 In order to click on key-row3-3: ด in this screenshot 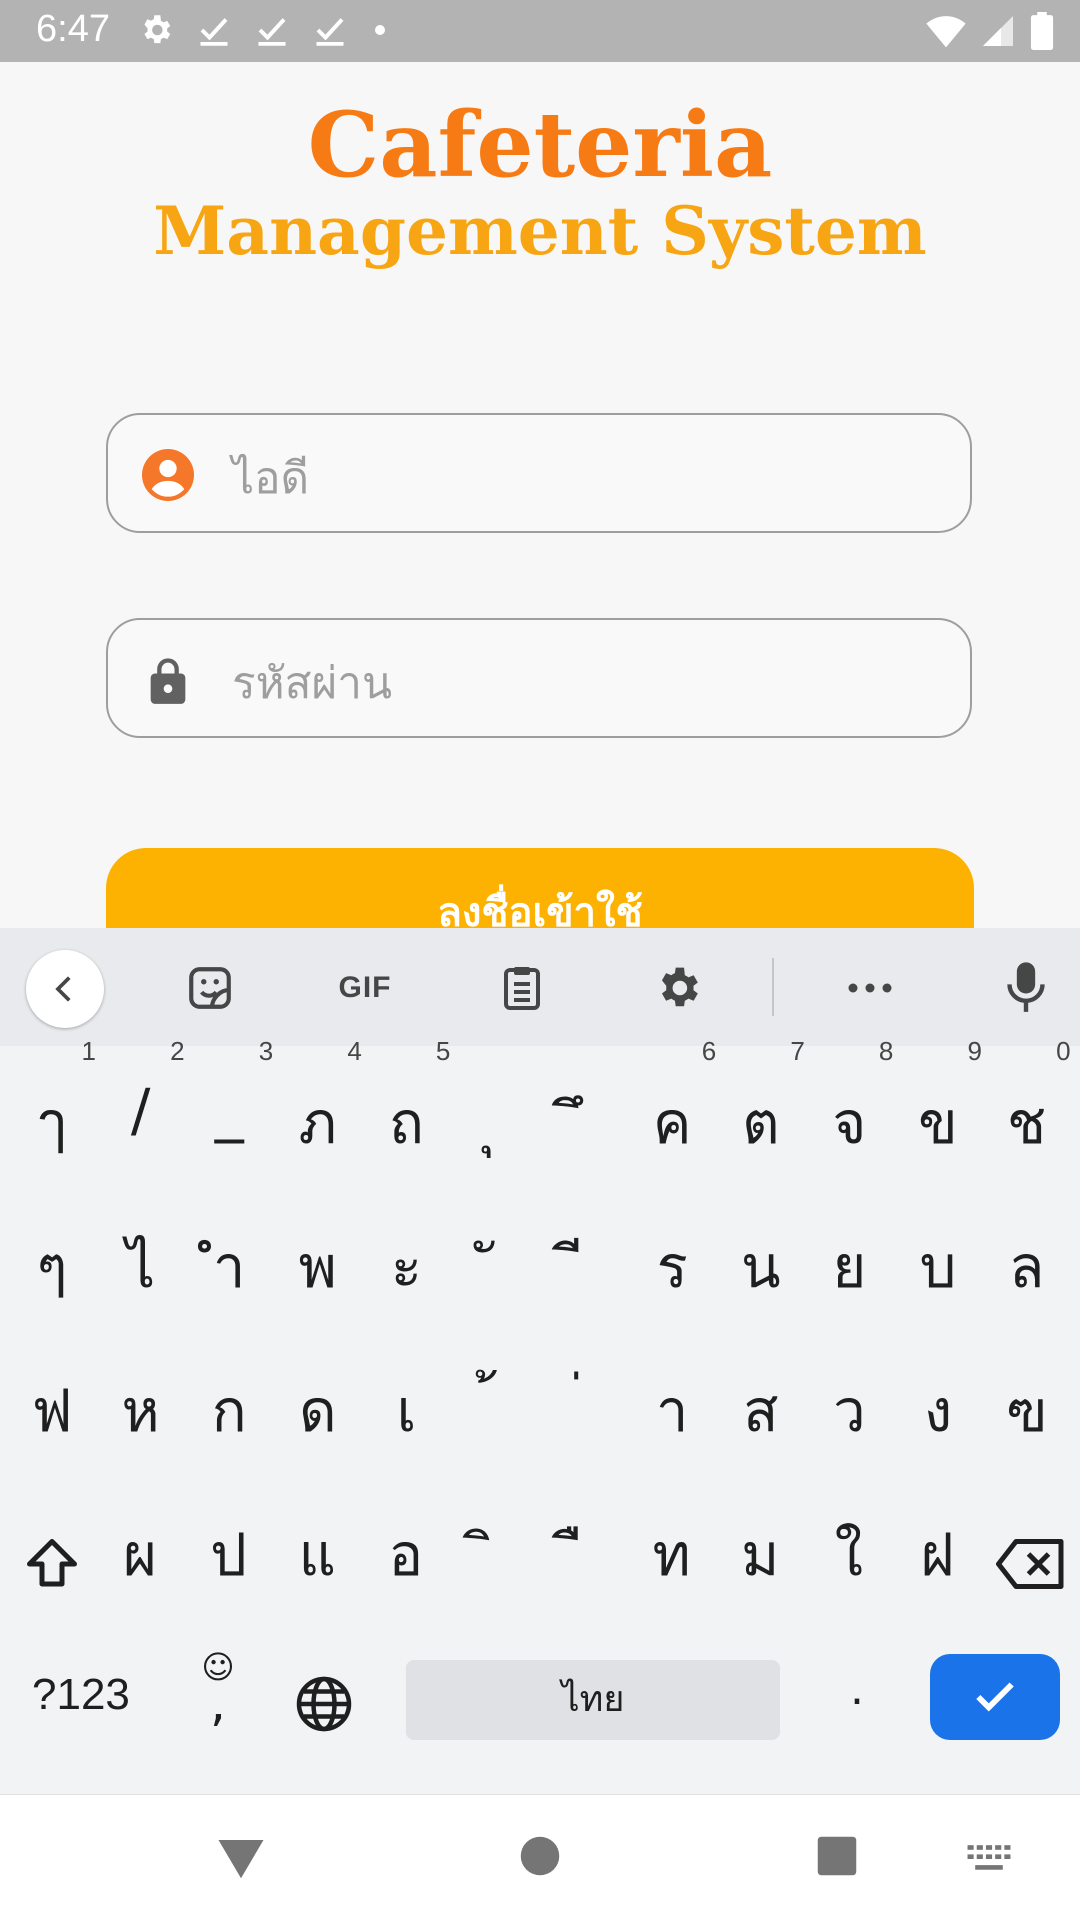, I will do `click(318, 1388)`.